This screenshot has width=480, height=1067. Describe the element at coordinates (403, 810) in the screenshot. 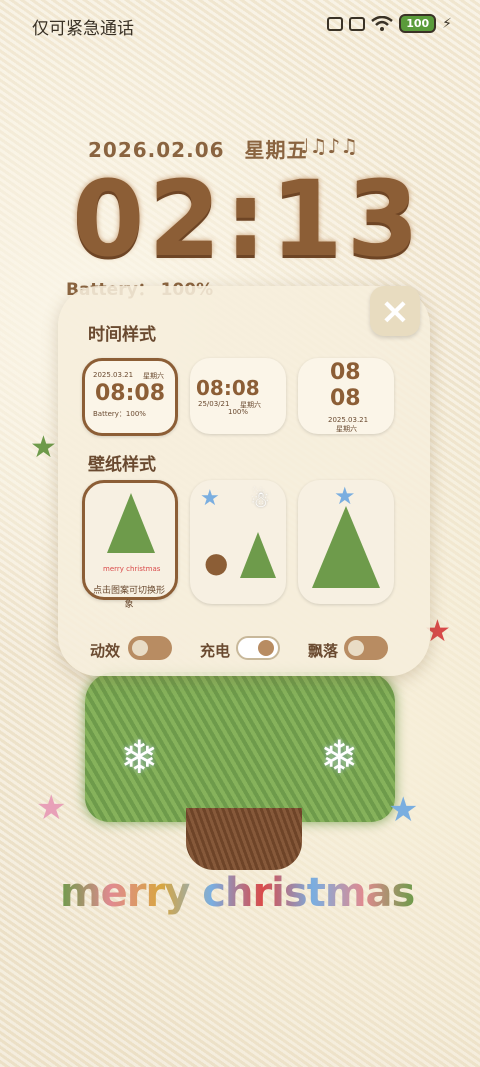

I see `blue-star-icon: ★` at that location.